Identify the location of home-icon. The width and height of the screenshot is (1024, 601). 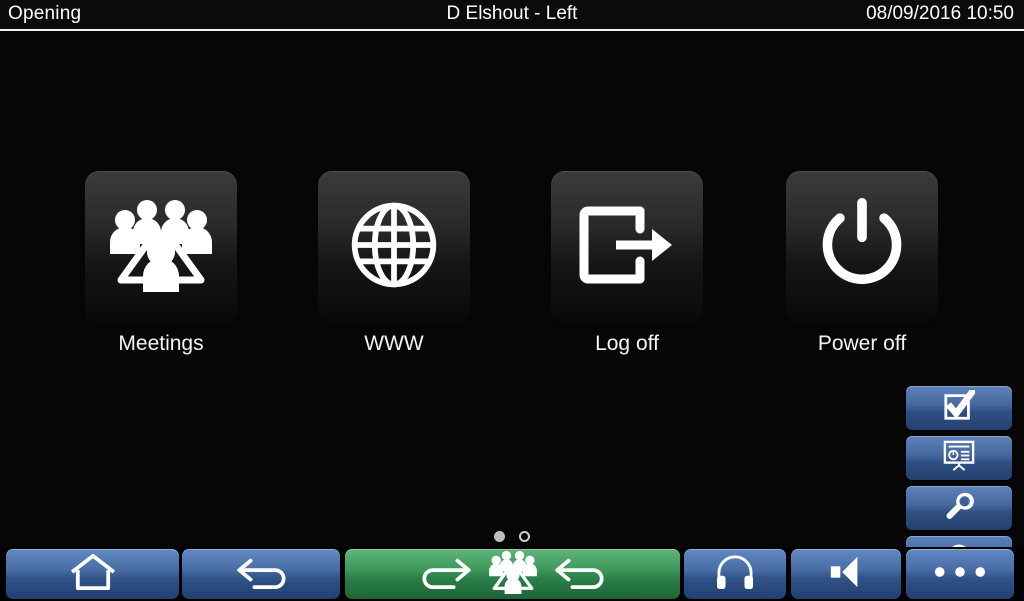
(93, 574).